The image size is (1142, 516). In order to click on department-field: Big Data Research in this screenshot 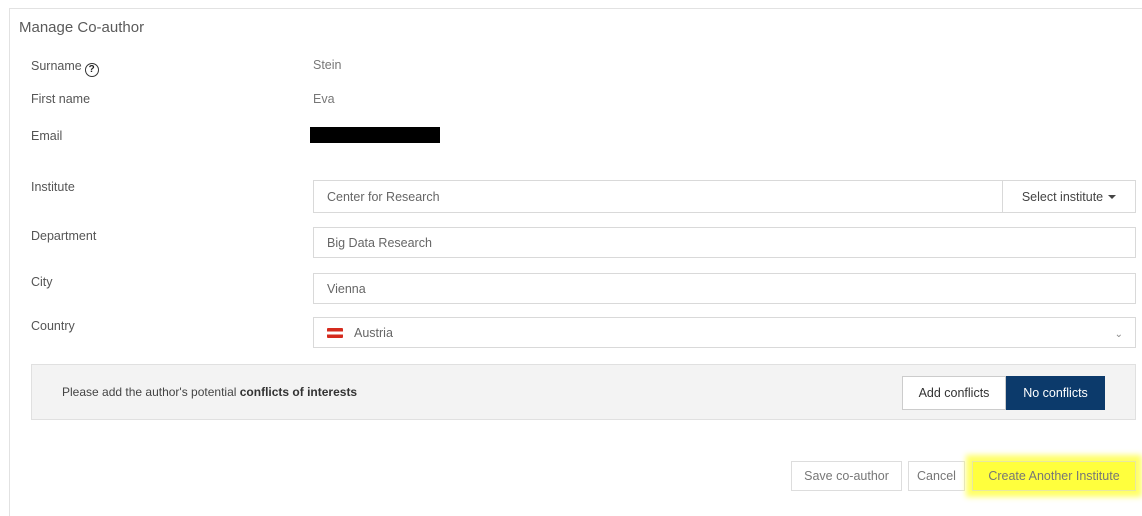, I will do `click(724, 242)`.